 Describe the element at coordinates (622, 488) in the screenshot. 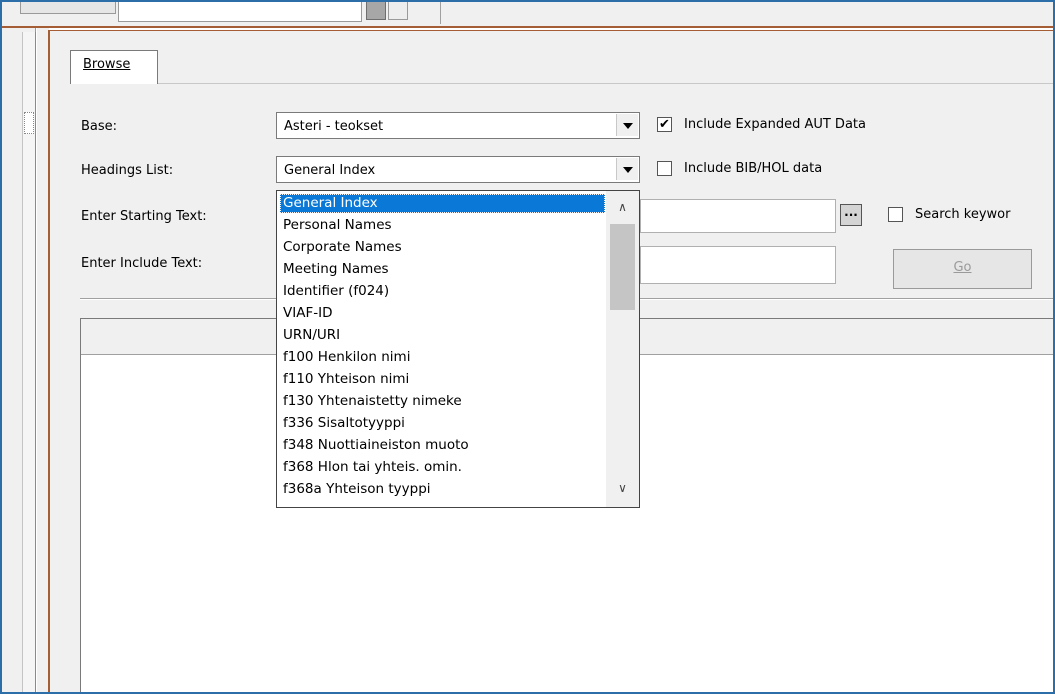

I see `chevron-down-icon: ∨` at that location.